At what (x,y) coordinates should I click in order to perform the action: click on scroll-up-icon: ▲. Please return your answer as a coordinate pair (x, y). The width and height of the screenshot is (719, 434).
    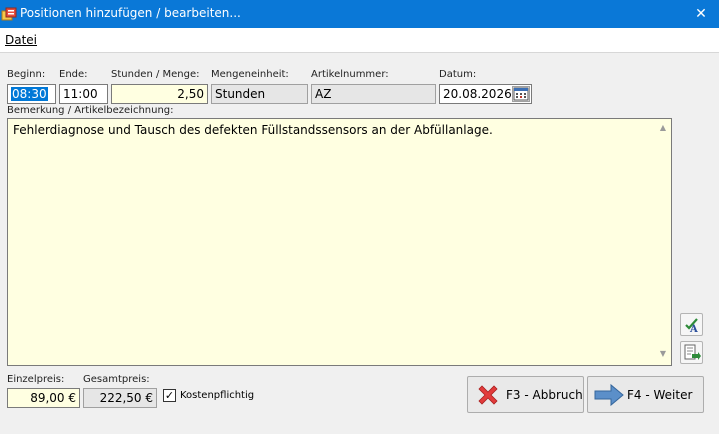
    Looking at the image, I should click on (663, 129).